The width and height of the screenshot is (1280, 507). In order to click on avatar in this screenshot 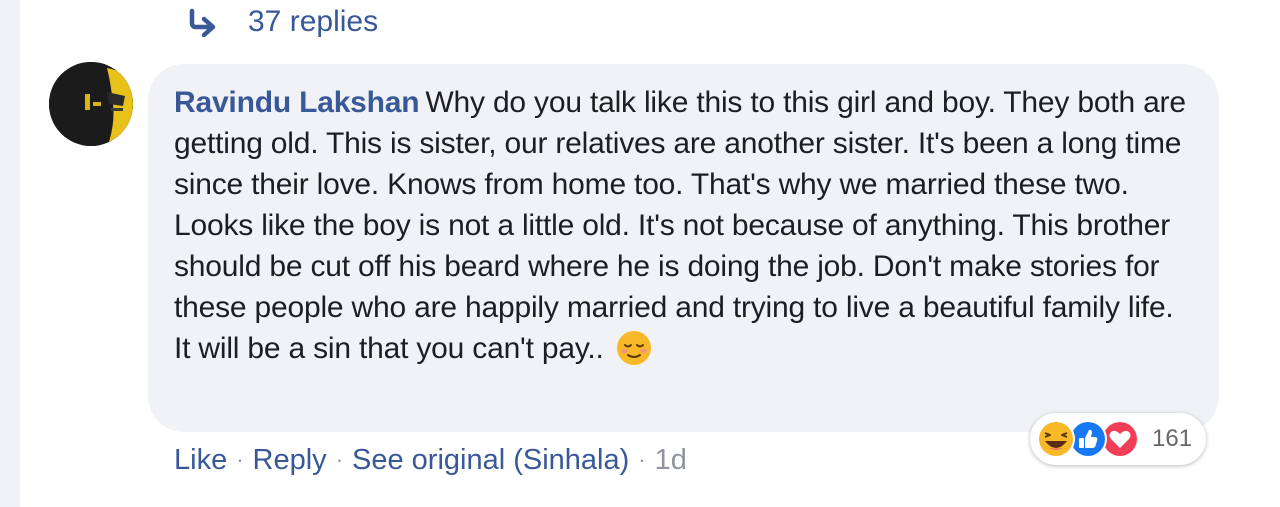, I will do `click(91, 104)`.